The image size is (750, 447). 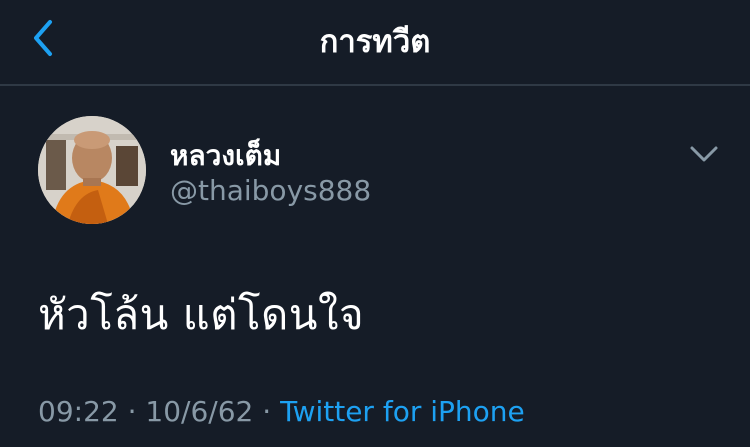 I want to click on tweet-text: หัวโล้น แต่โดนใจ, so click(x=201, y=314).